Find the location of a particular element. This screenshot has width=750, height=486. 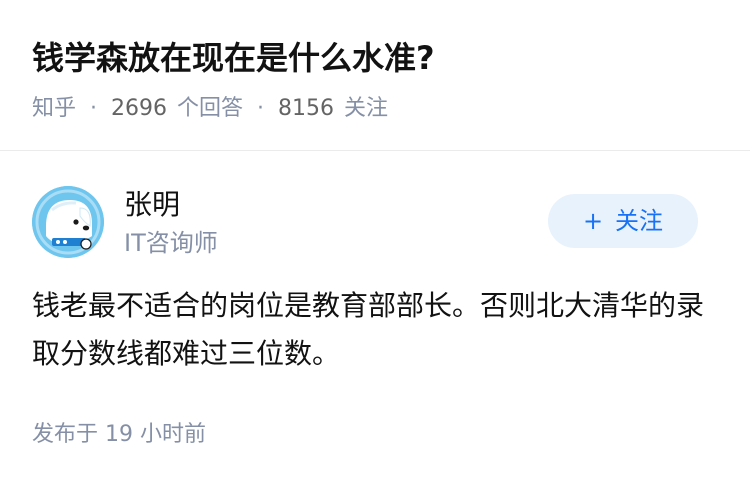

answer-count-label: 个回答 is located at coordinates (210, 108).